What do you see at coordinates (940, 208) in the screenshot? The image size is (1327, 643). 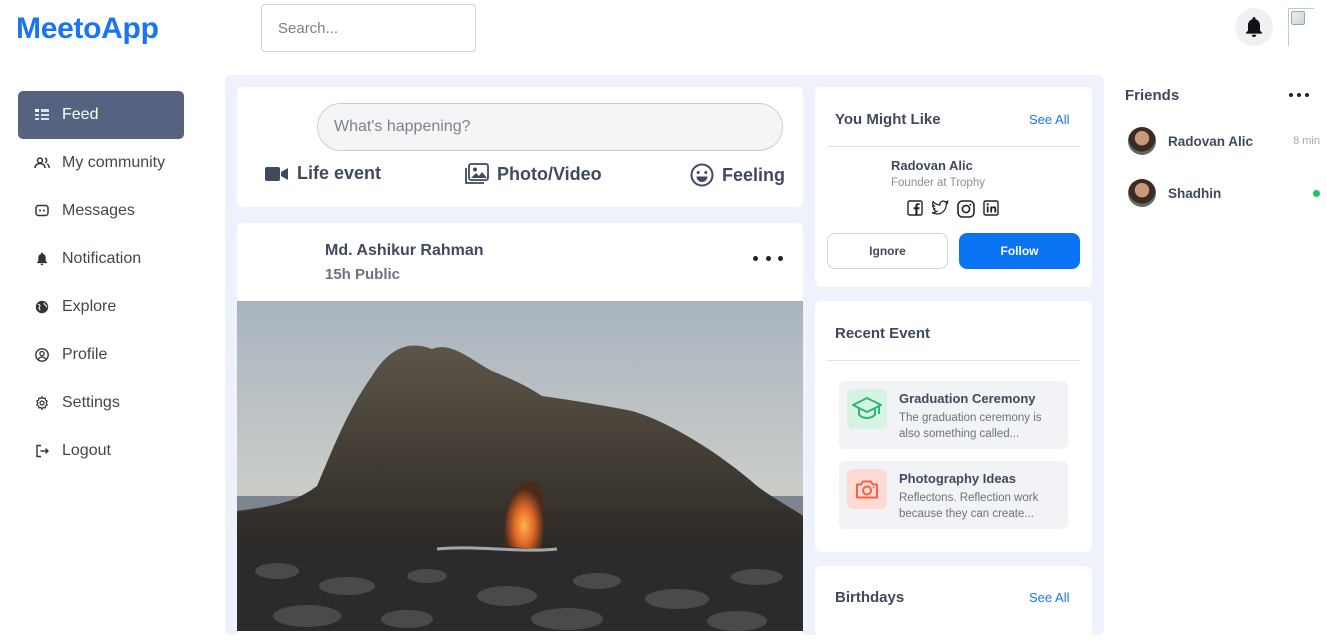 I see `twitter-icon` at bounding box center [940, 208].